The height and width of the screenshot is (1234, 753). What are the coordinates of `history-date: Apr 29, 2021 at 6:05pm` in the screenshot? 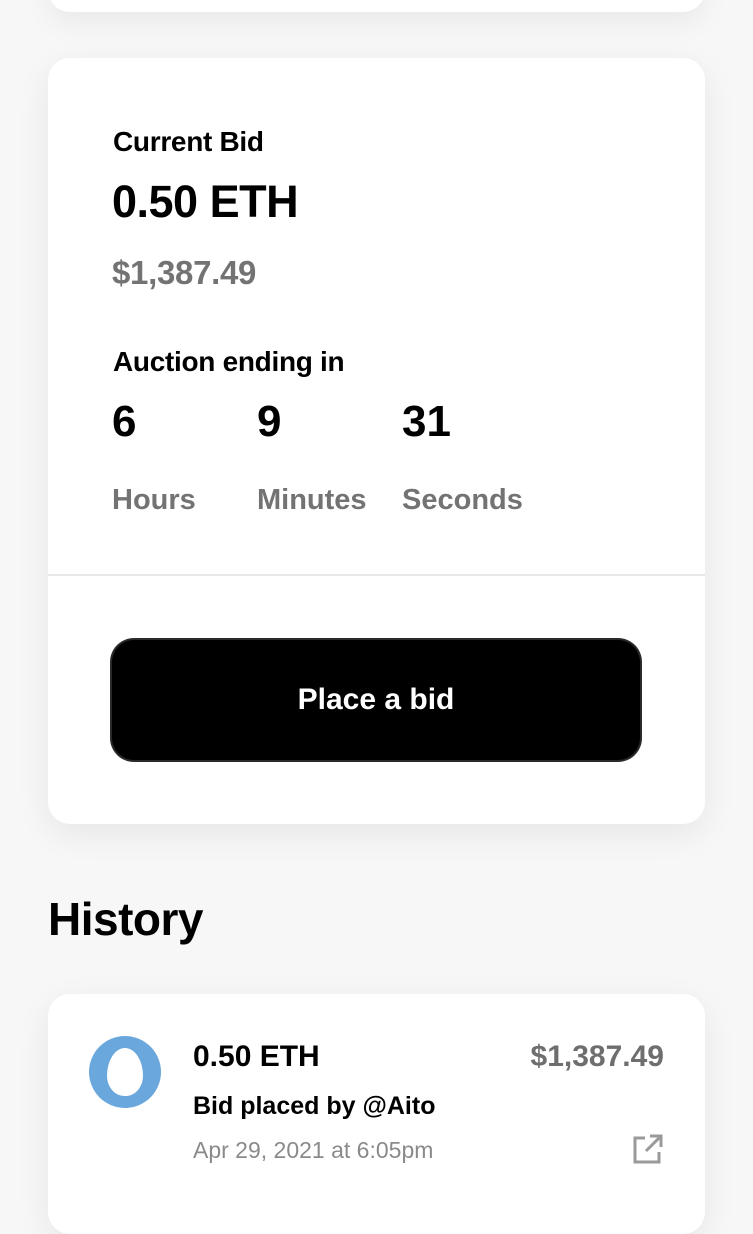 It's located at (313, 1150).